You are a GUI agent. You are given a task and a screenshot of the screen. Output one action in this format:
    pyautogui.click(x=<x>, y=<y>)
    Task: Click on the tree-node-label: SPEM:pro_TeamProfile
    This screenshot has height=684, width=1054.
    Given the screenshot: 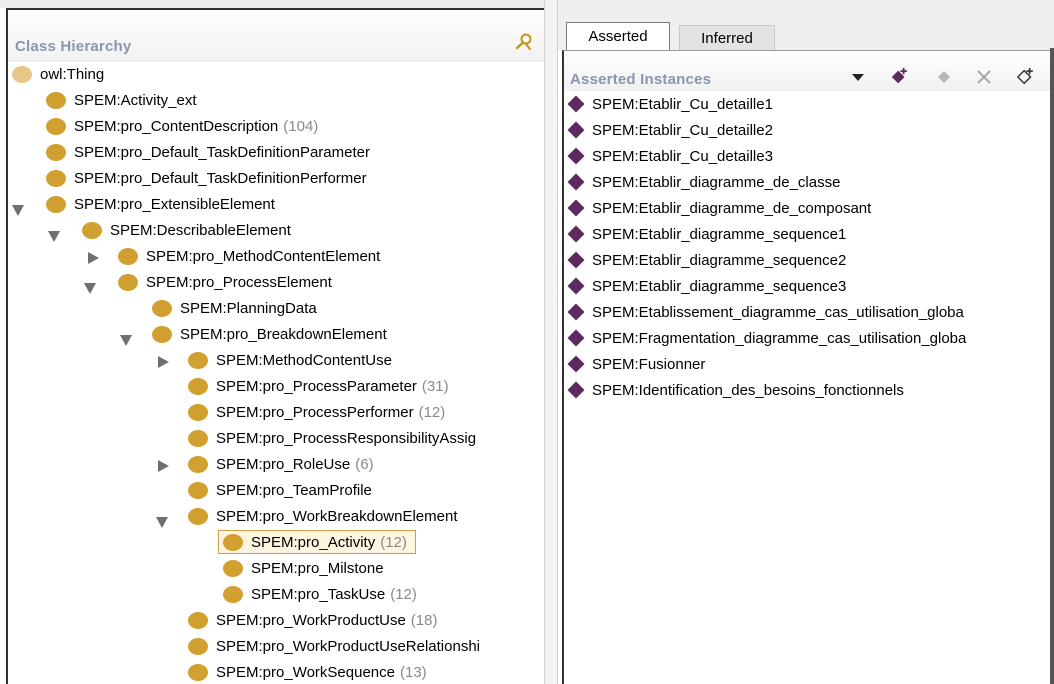 What is the action you would take?
    pyautogui.click(x=294, y=490)
    